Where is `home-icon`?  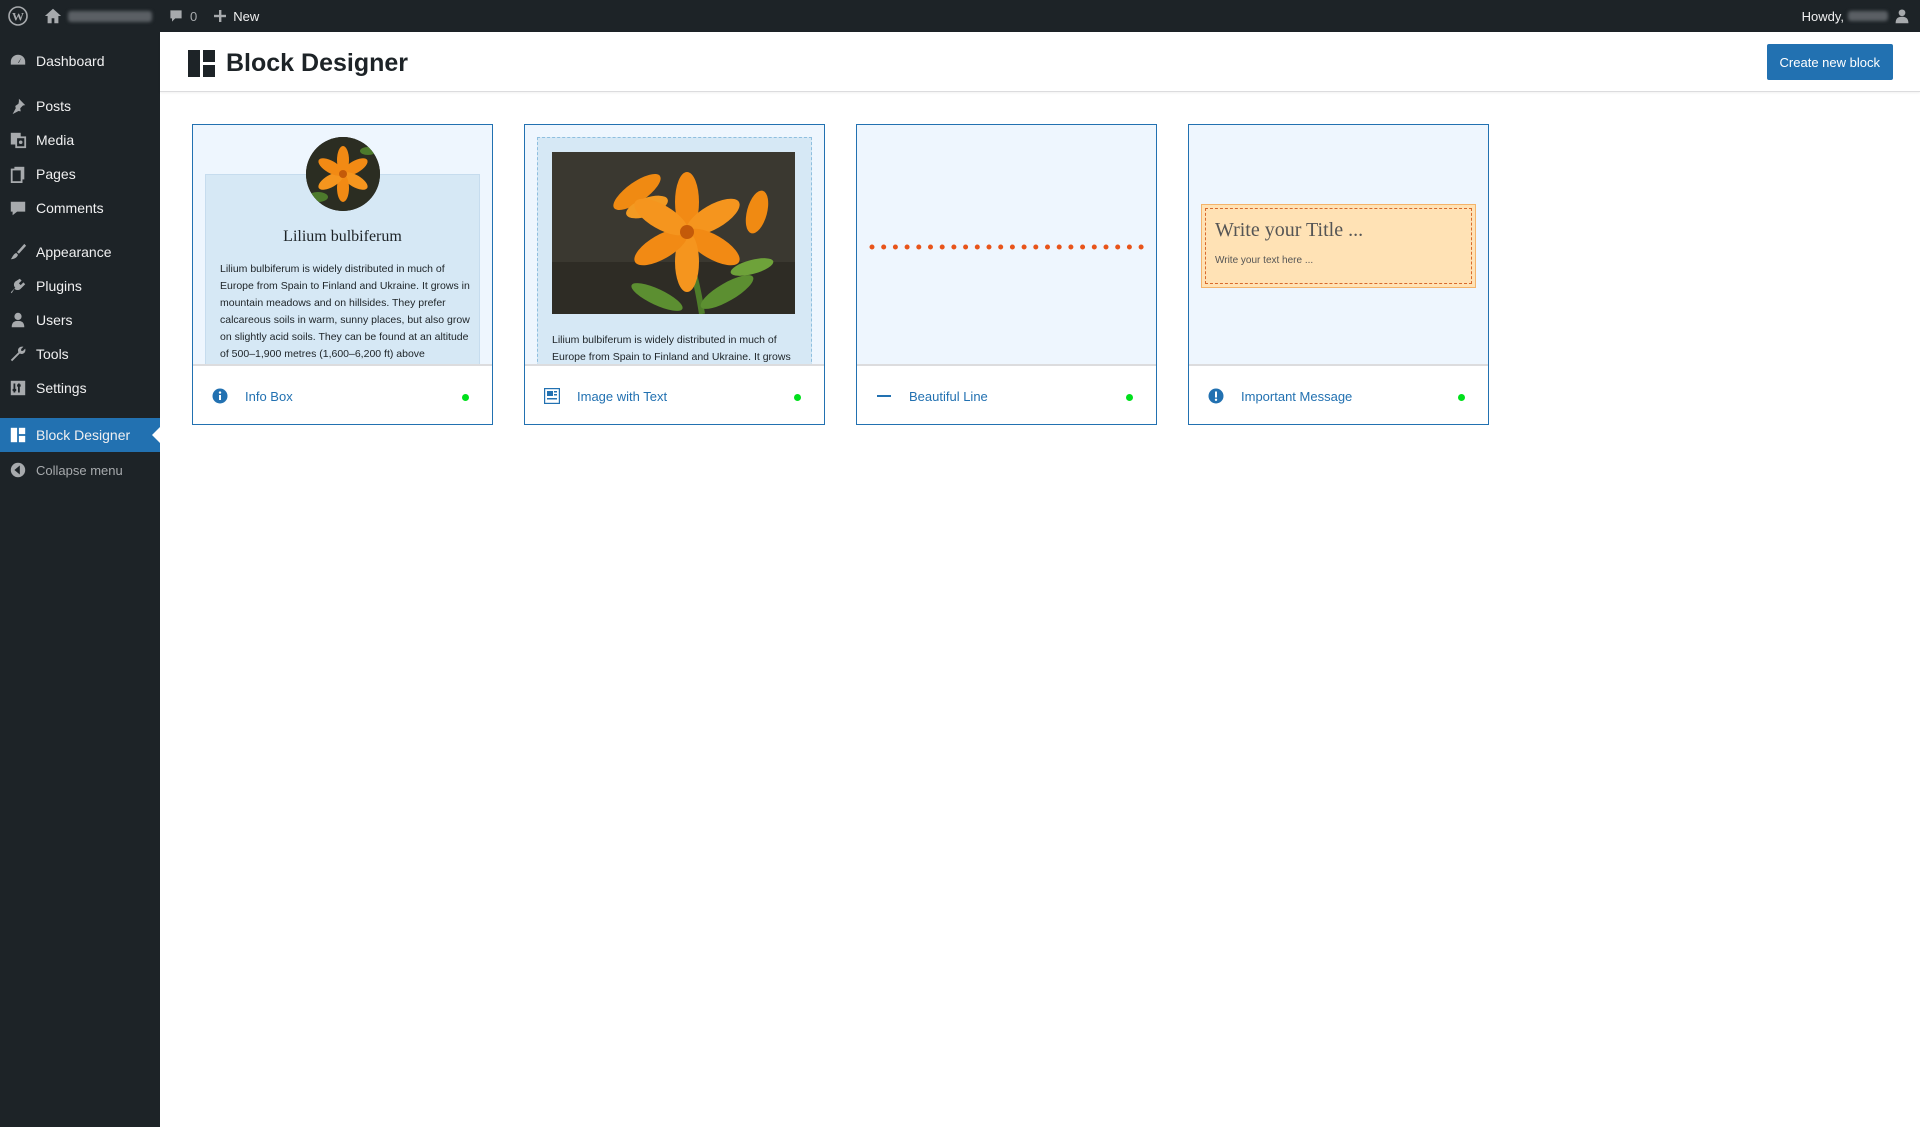
home-icon is located at coordinates (53, 16).